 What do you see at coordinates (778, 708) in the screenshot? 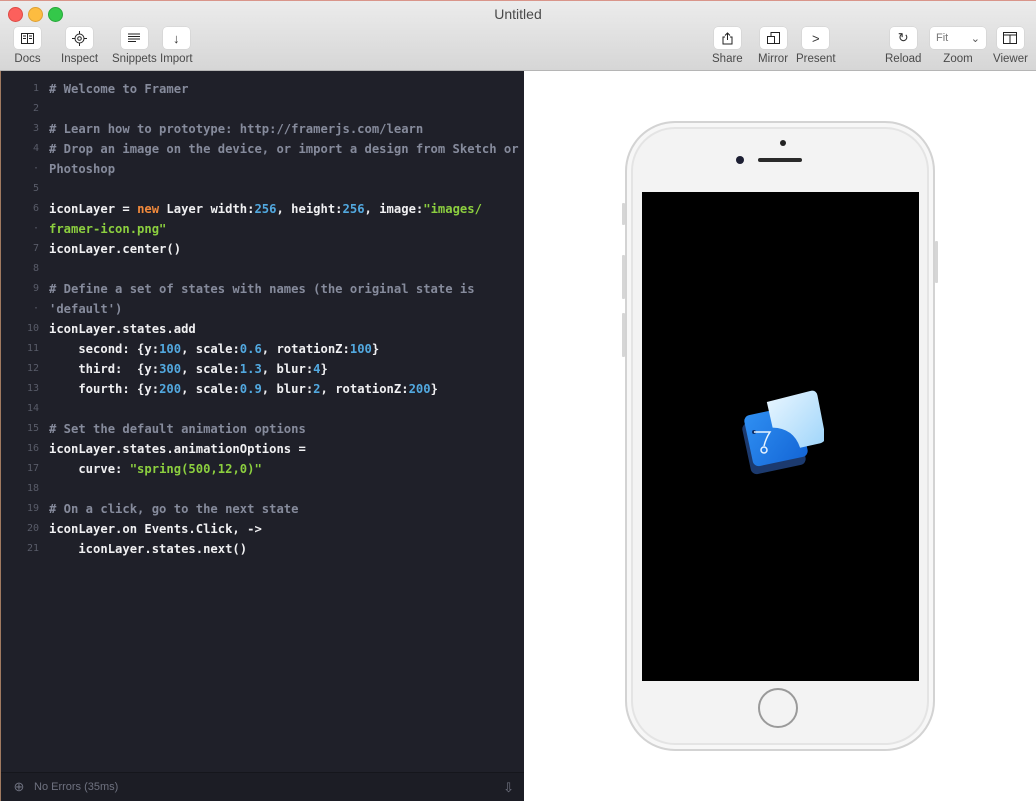
I see `home-button` at bounding box center [778, 708].